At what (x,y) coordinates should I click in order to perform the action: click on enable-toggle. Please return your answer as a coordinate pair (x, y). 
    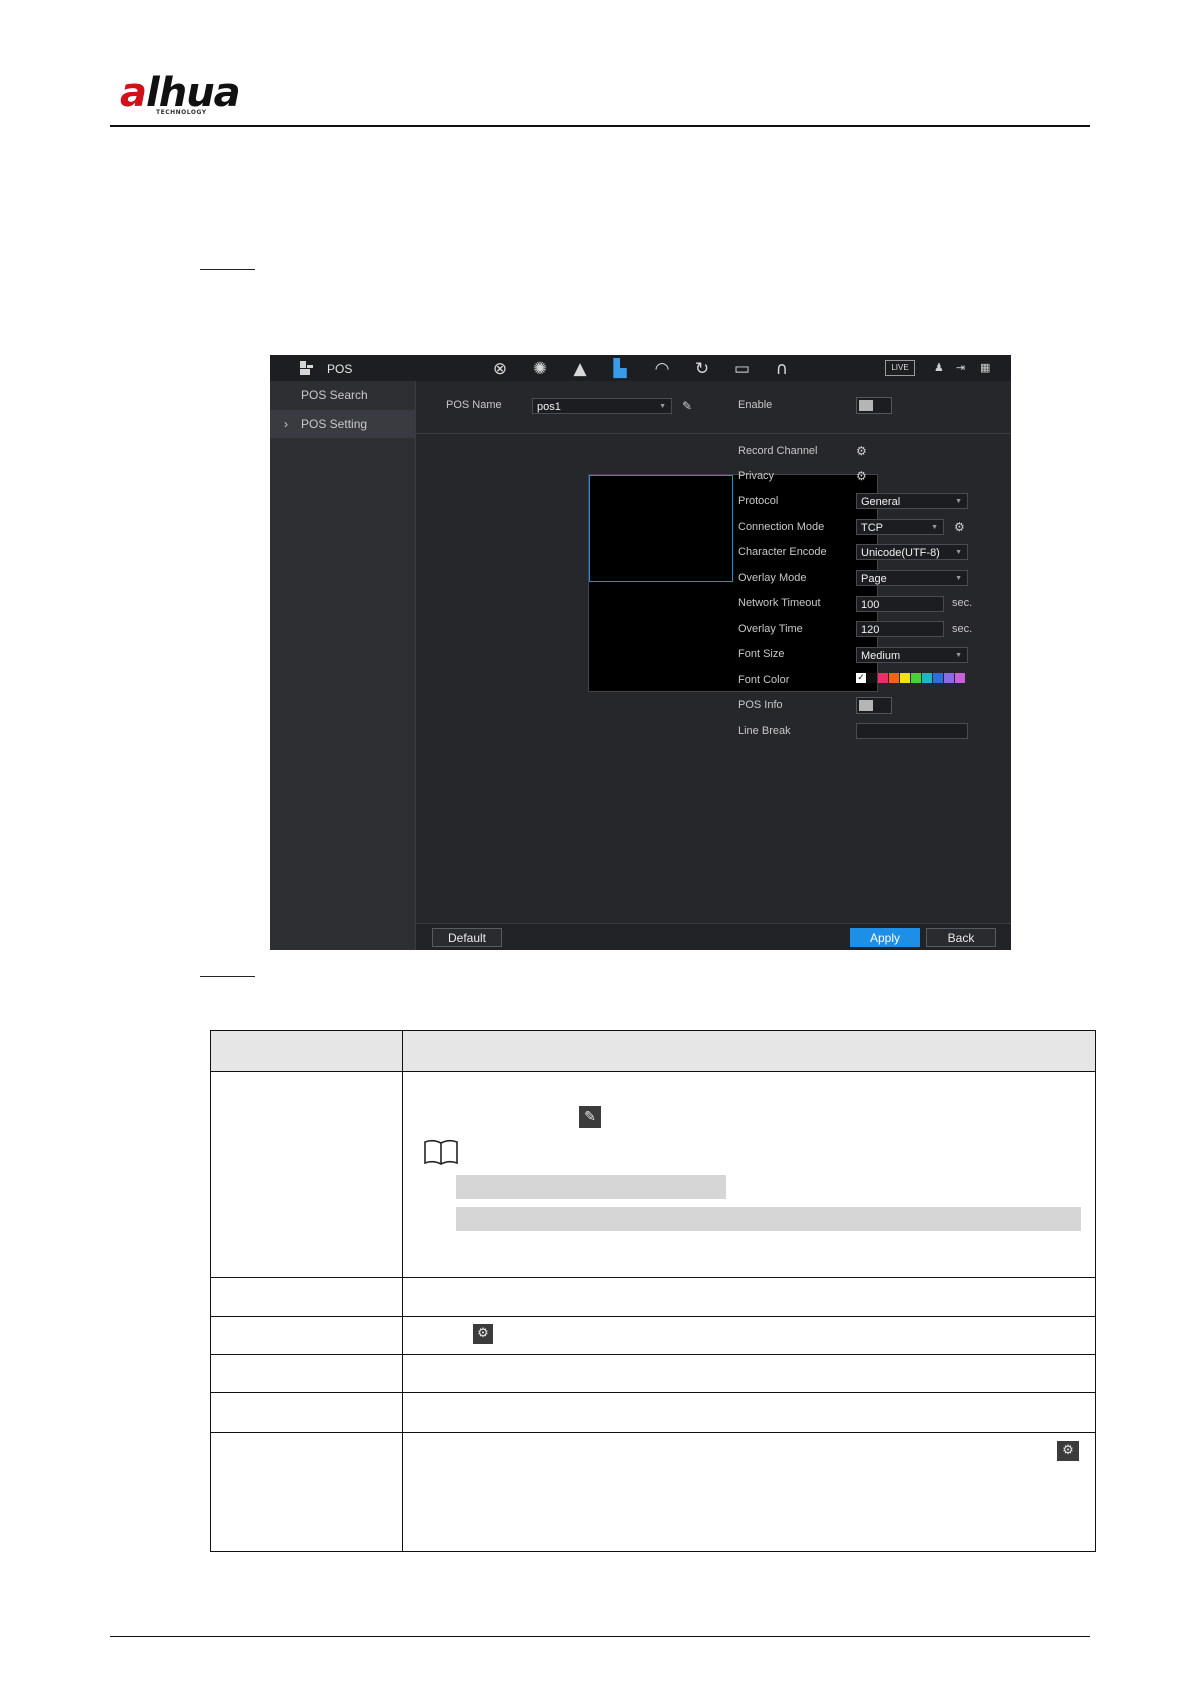
    Looking at the image, I should click on (874, 405).